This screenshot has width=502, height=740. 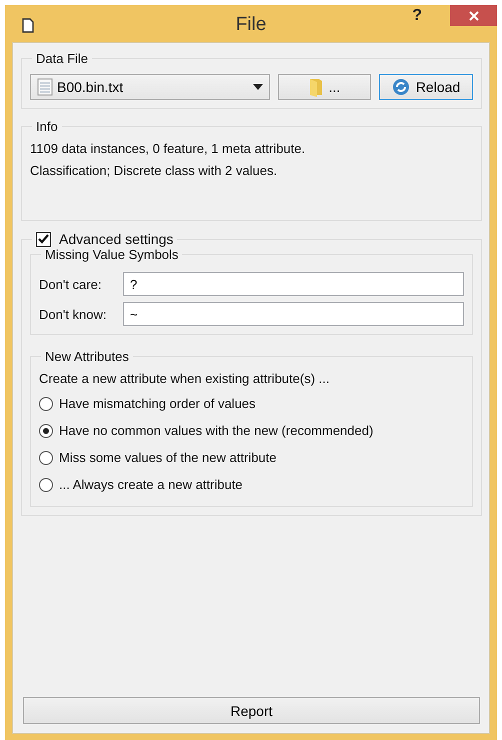 I want to click on check-icon, so click(x=43, y=239).